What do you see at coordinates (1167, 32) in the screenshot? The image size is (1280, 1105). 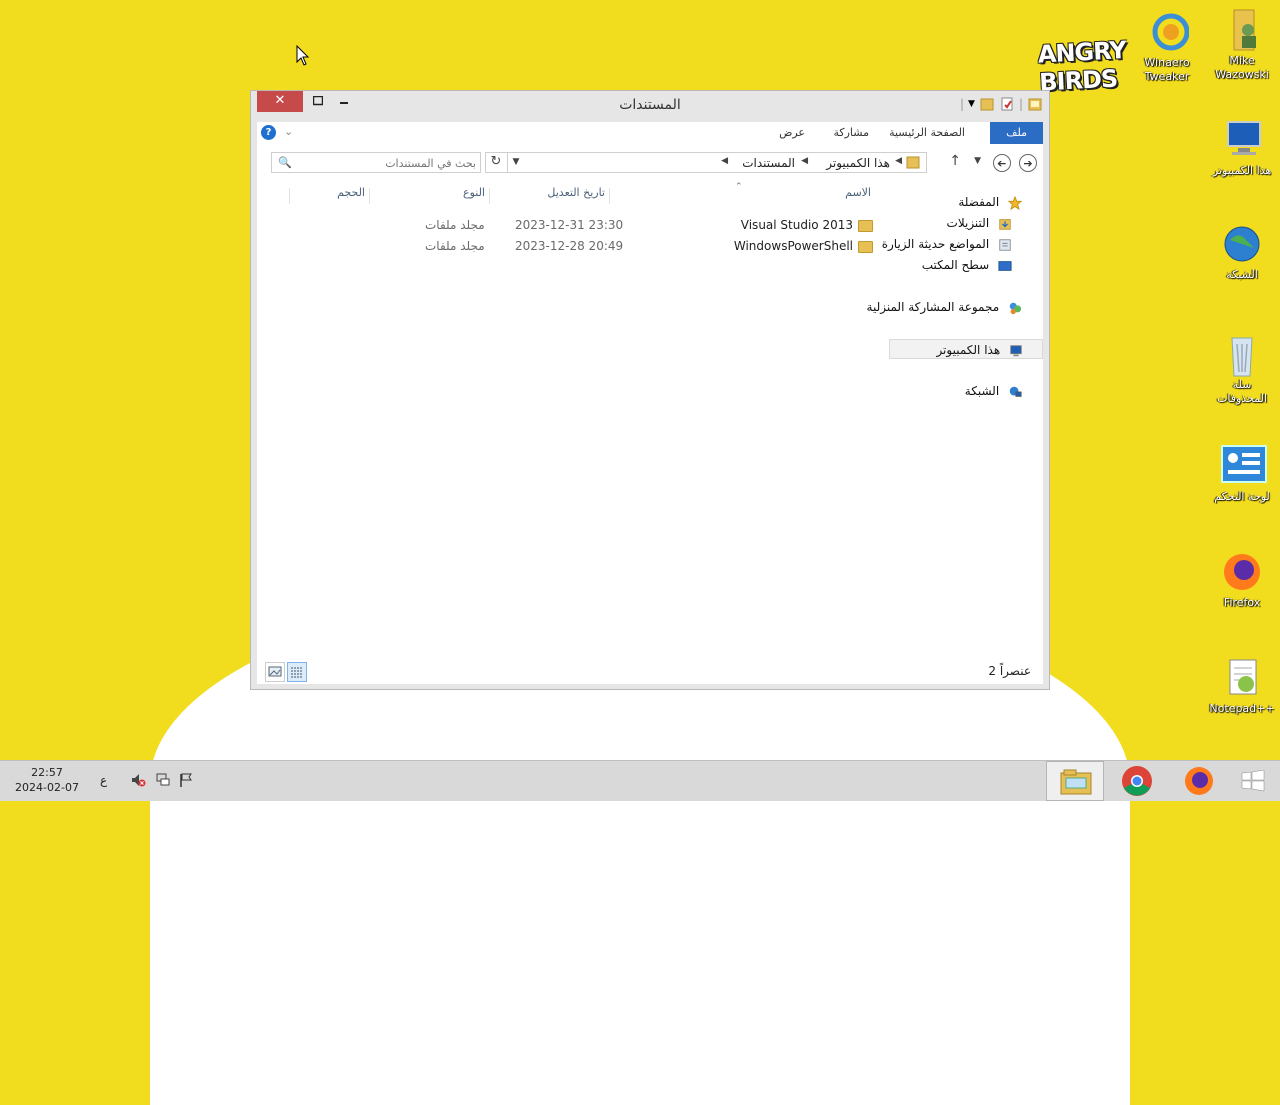 I see `winaero-tweaker-icon` at bounding box center [1167, 32].